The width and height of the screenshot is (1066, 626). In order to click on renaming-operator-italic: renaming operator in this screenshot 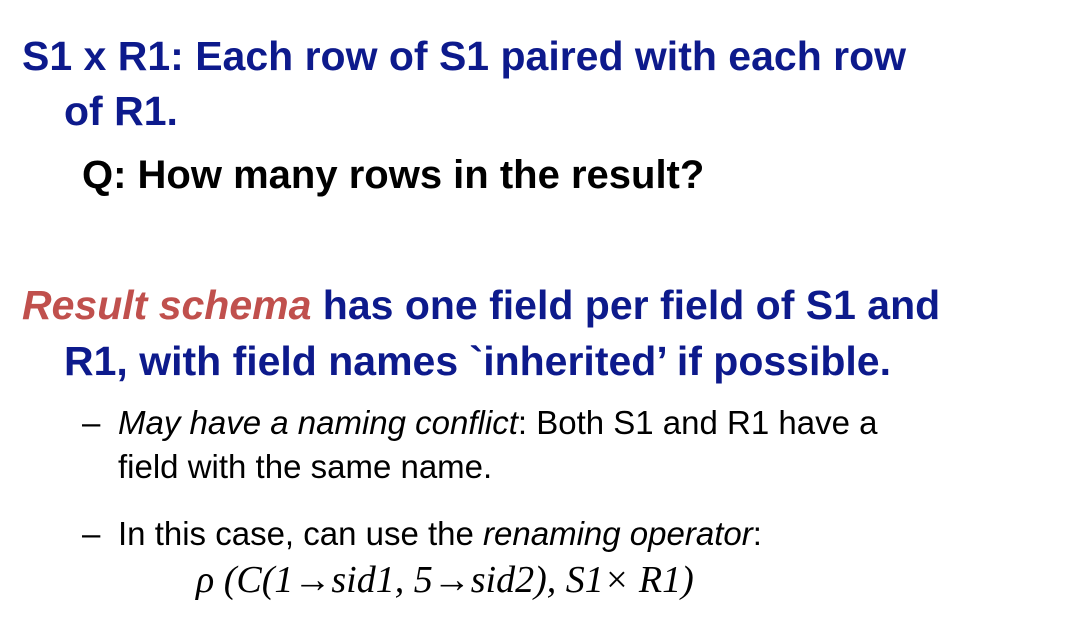, I will do `click(618, 533)`.